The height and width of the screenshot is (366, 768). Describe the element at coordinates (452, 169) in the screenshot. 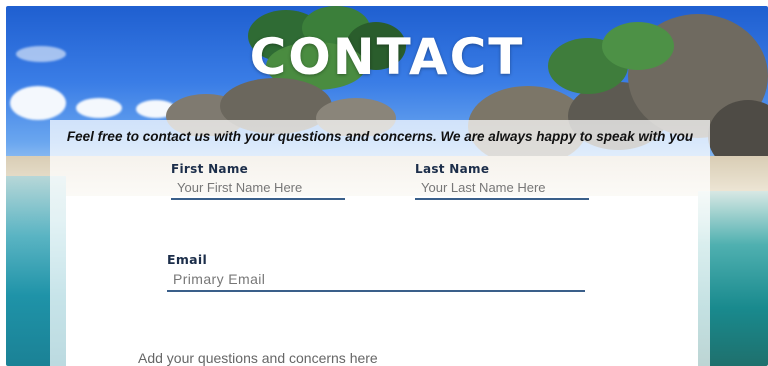

I see `last-name-label: Last Name` at that location.